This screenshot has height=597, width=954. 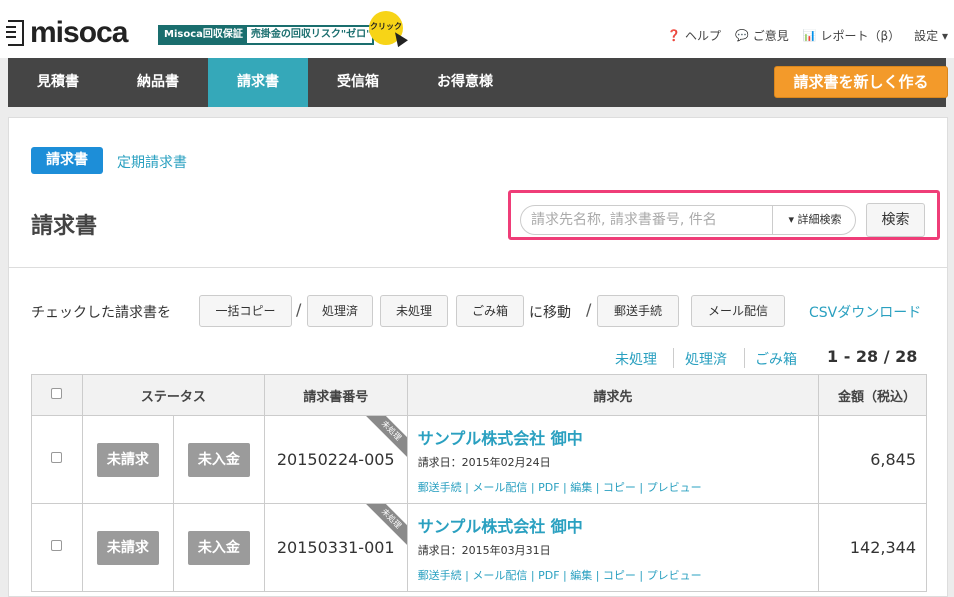 What do you see at coordinates (484, 550) in the screenshot?
I see `invoice-date: 請求日：2015年03月31日` at bounding box center [484, 550].